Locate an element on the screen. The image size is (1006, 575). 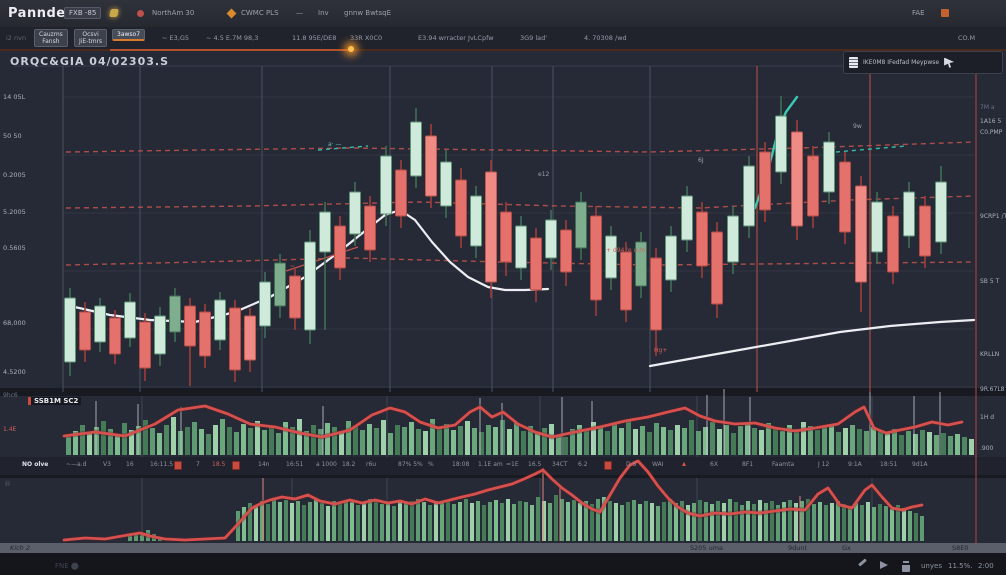
price-axis-label-right: 1A16 5 is located at coordinates (991, 121).